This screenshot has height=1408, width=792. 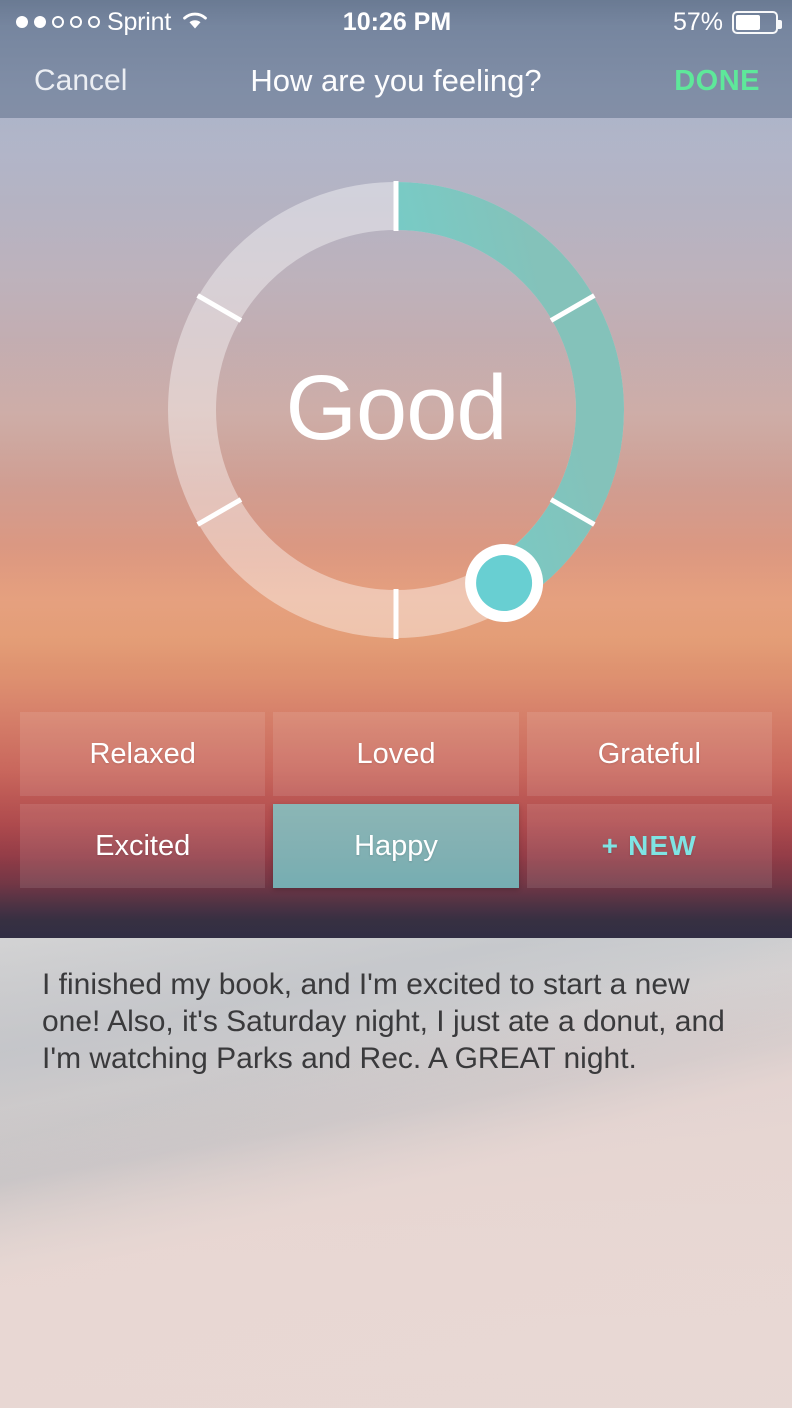 What do you see at coordinates (396, 754) in the screenshot?
I see `mood-tag-loved: Loved` at bounding box center [396, 754].